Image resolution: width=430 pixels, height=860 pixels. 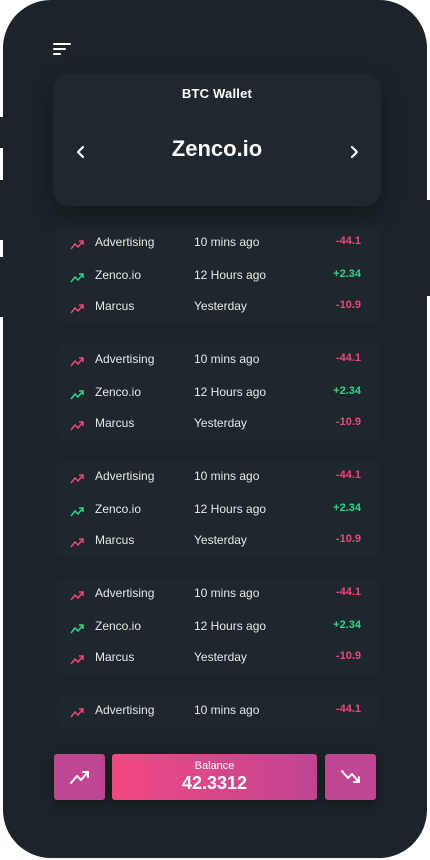 I want to click on hamburger-menu-icon, so click(x=63, y=50).